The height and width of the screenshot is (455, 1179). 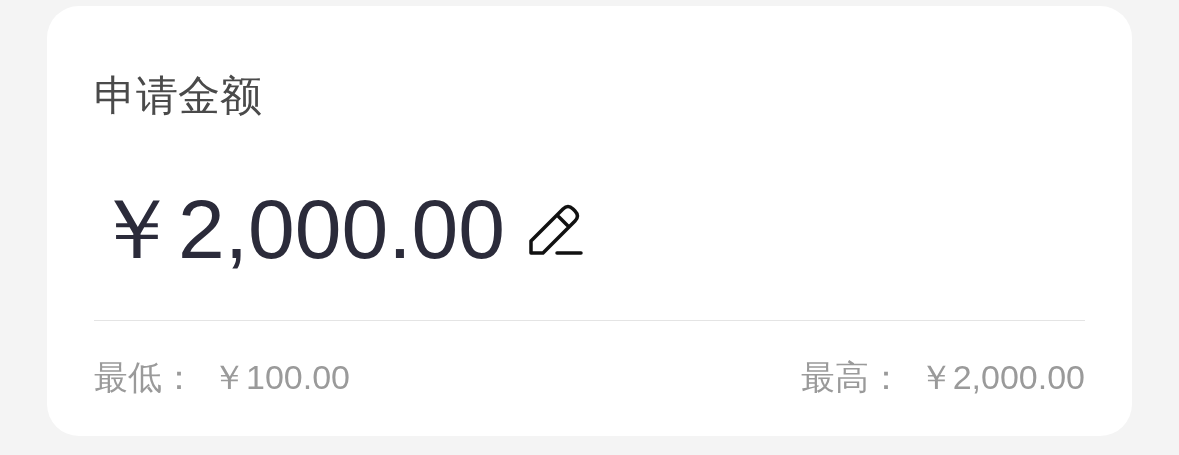 I want to click on amount-value: ￥2,000.00, so click(x=299, y=229).